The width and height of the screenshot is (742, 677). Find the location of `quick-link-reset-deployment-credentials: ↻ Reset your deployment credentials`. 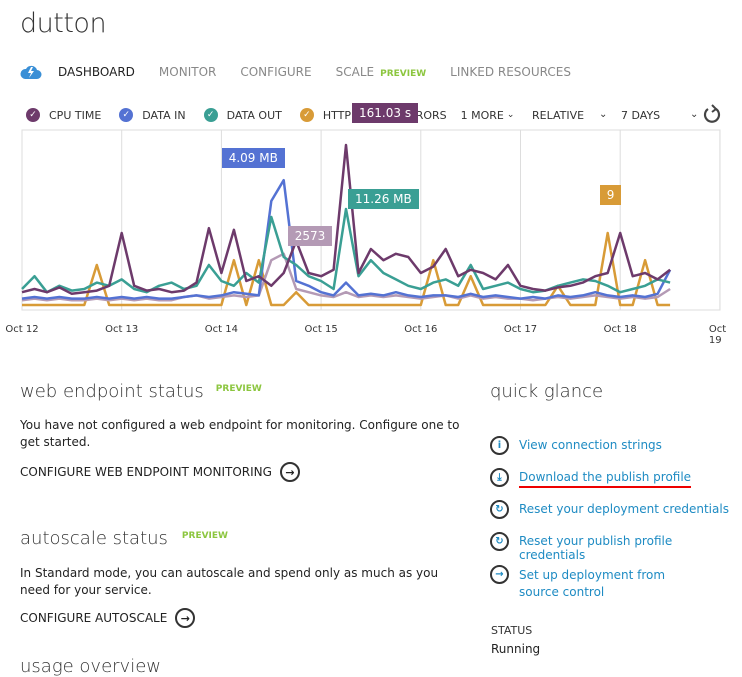

quick-link-reset-deployment-credentials: ↻ Reset your deployment credentials is located at coordinates (609, 509).